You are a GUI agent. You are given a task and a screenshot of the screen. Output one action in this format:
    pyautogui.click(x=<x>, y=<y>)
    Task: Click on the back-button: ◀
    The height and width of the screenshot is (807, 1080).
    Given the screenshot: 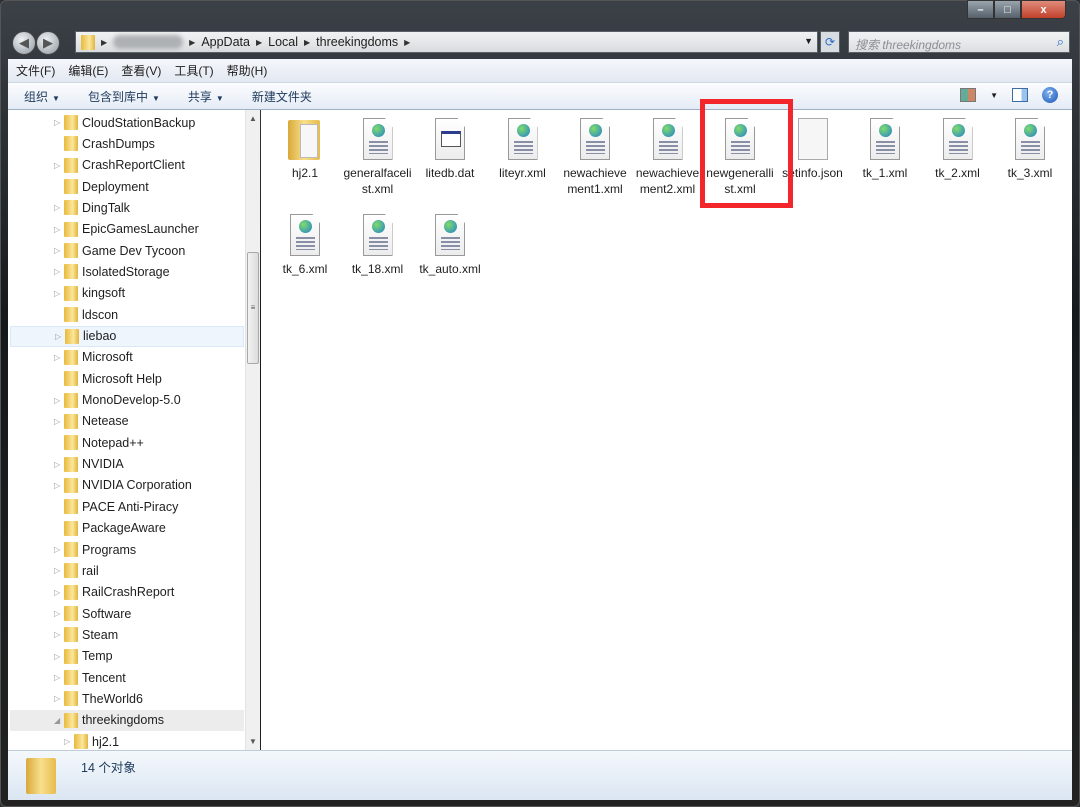 What is the action you would take?
    pyautogui.click(x=24, y=43)
    